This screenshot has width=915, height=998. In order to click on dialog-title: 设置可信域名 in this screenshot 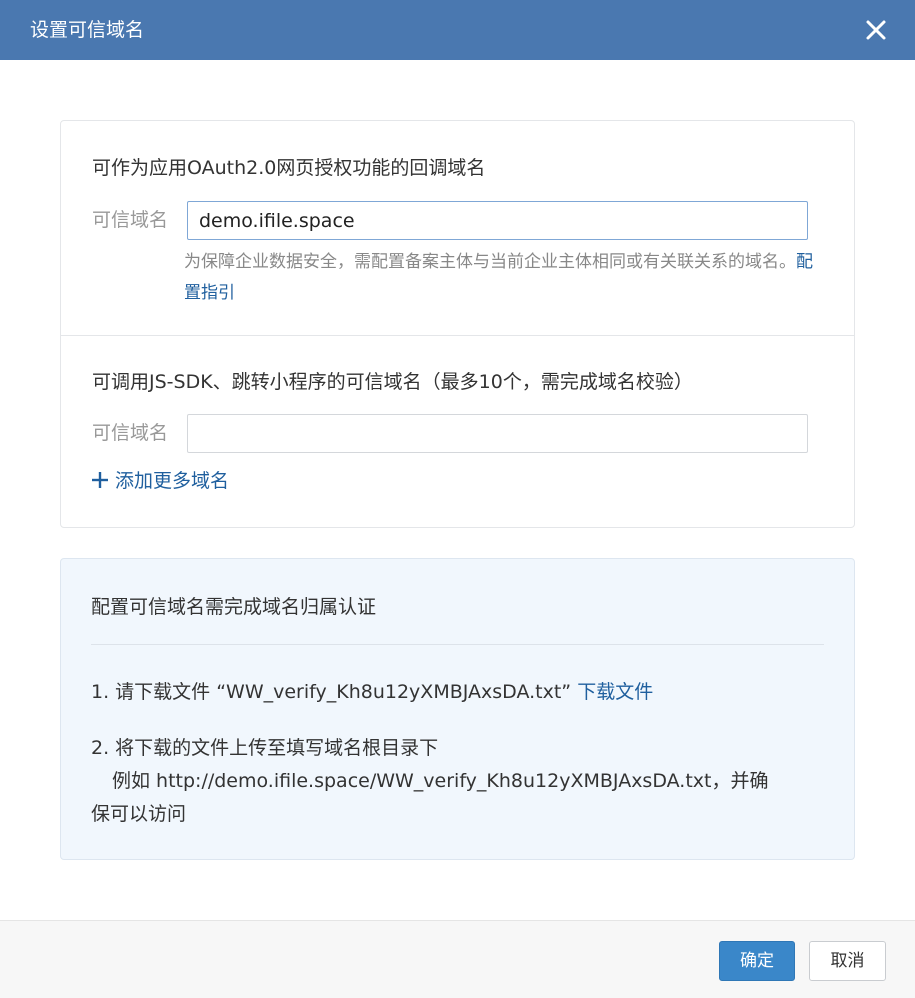, I will do `click(87, 30)`.